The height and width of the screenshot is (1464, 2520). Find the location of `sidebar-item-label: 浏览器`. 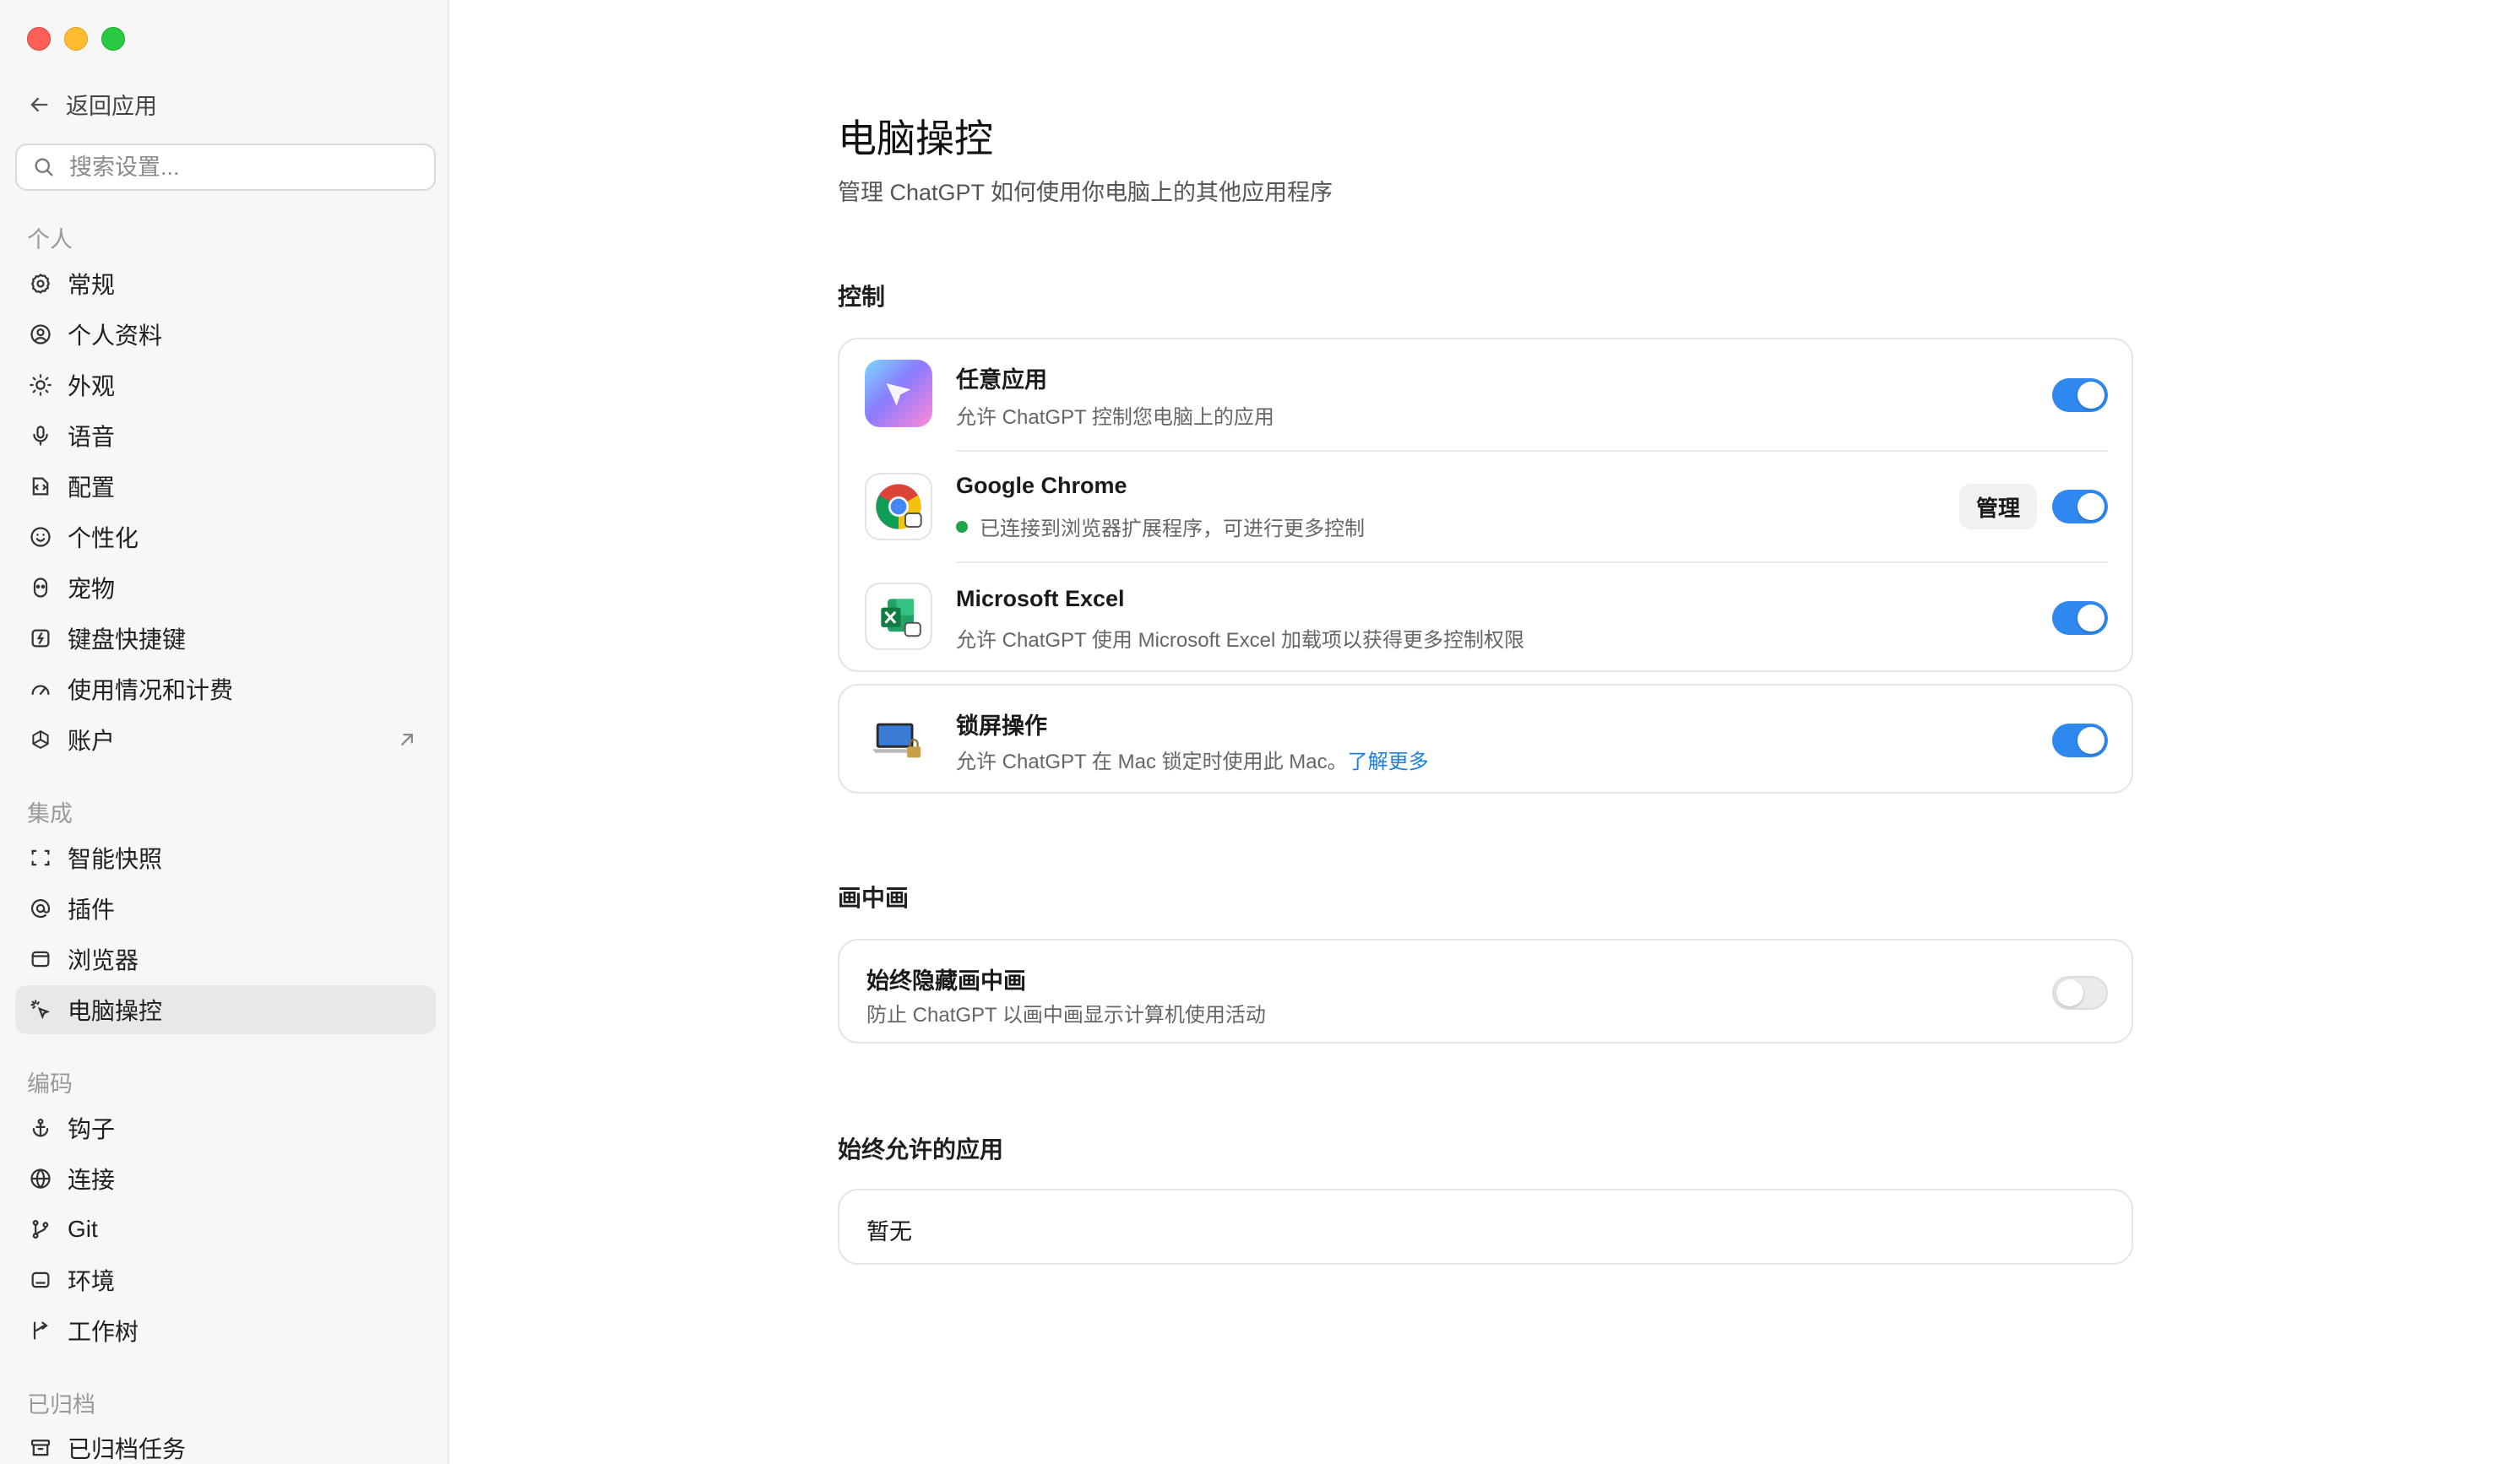

sidebar-item-label: 浏览器 is located at coordinates (103, 960).